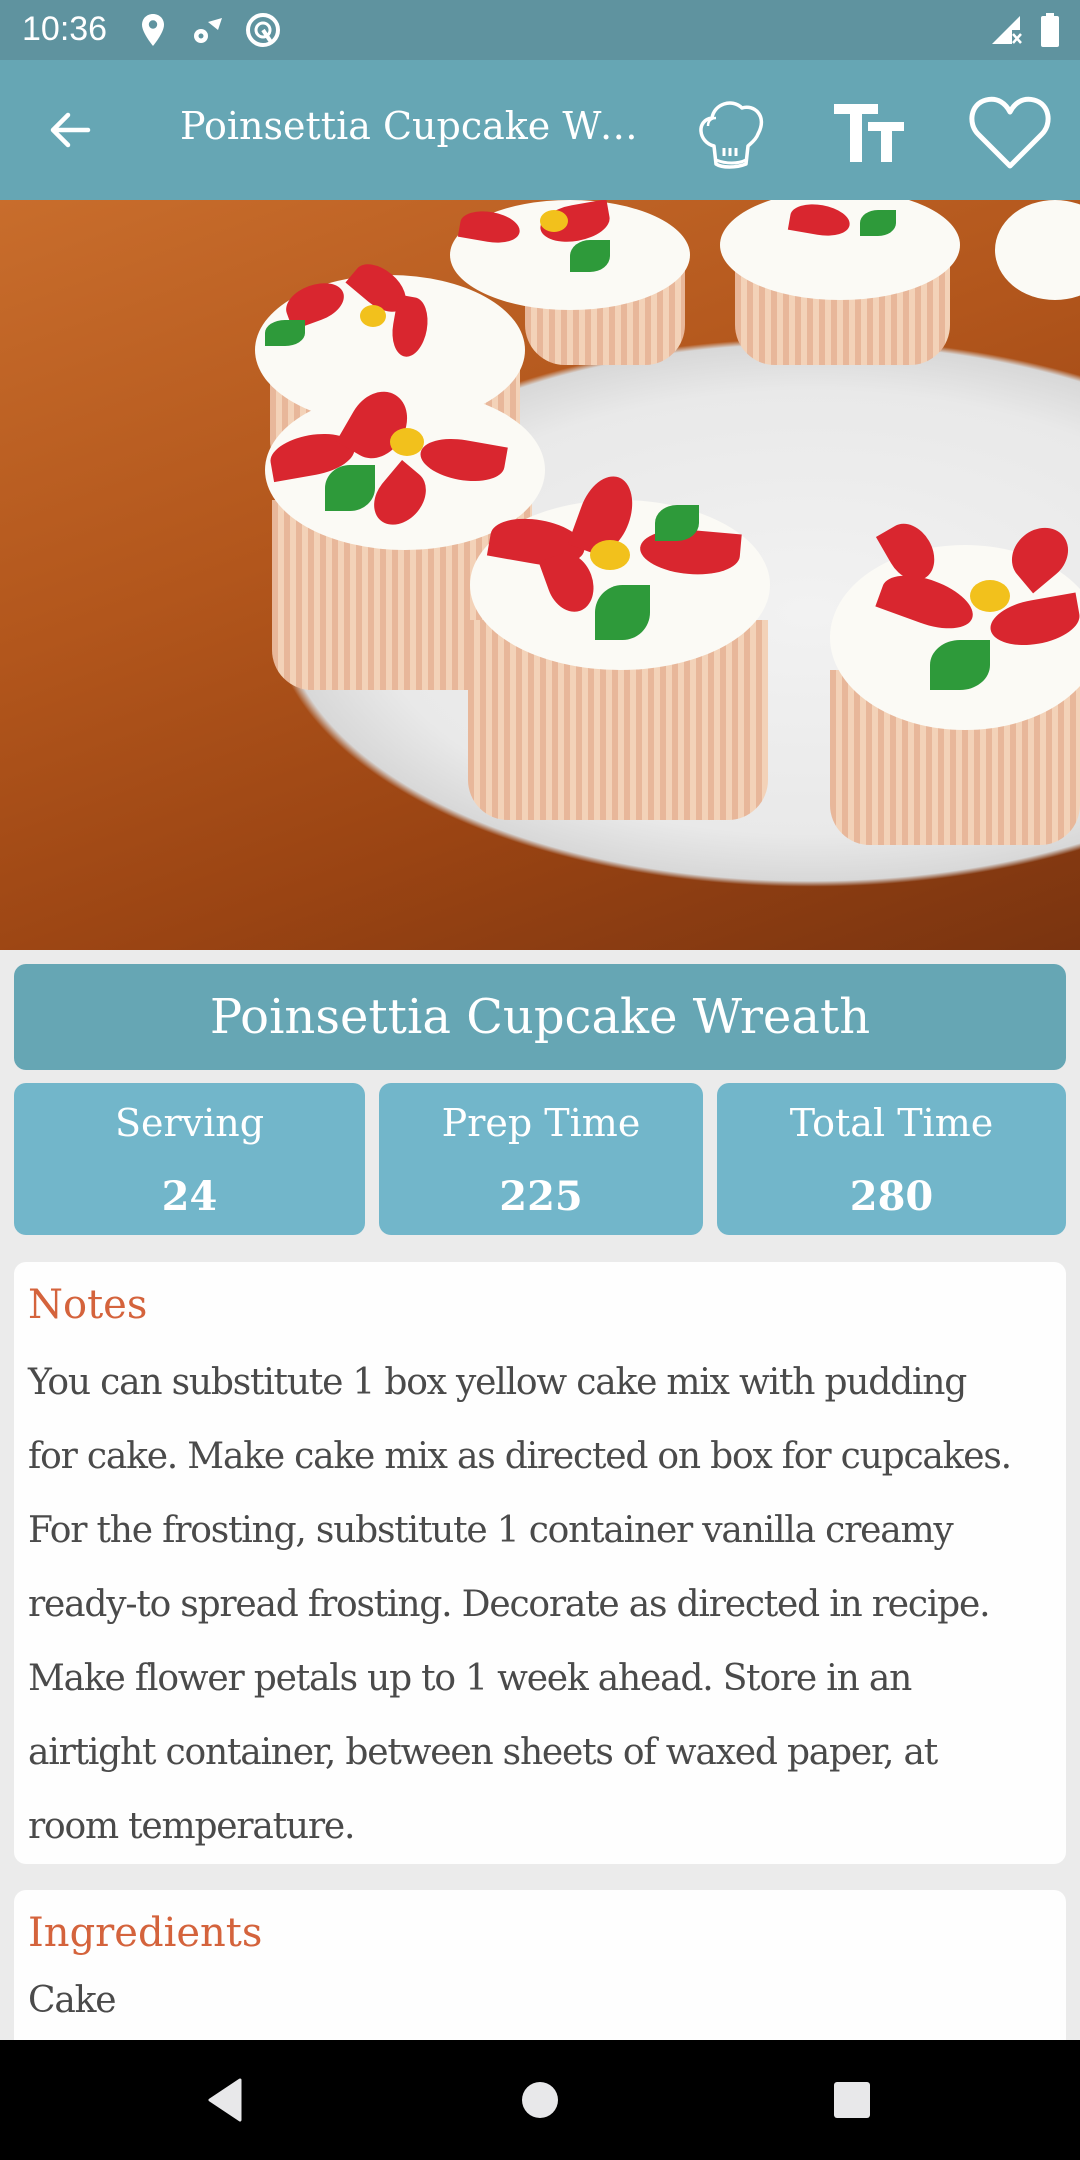 Image resolution: width=1080 pixels, height=2160 pixels. I want to click on stat-prep-time: Prep Time 225, so click(541, 1159).